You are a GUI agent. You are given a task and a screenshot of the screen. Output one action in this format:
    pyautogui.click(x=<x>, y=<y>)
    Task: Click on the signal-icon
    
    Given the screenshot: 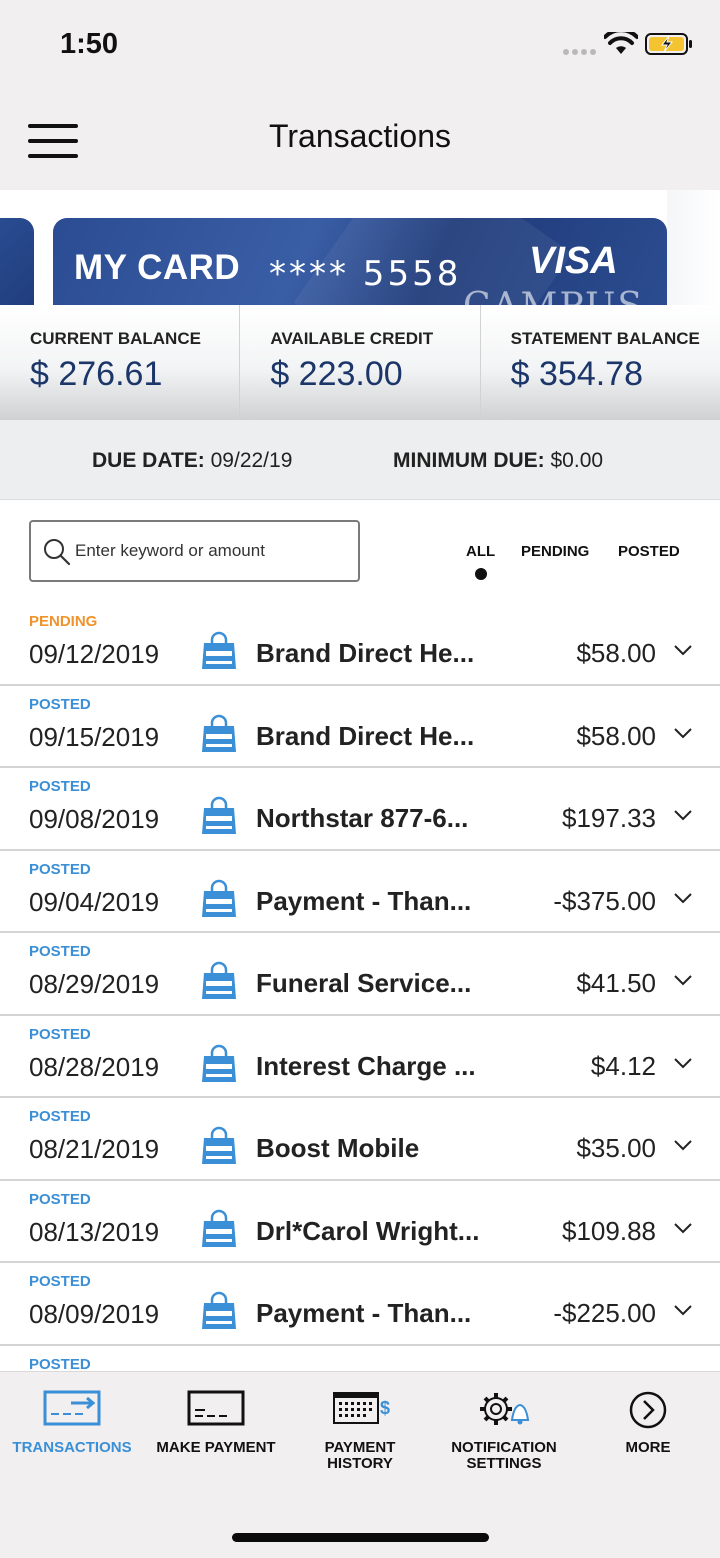 What is the action you would take?
    pyautogui.click(x=579, y=52)
    